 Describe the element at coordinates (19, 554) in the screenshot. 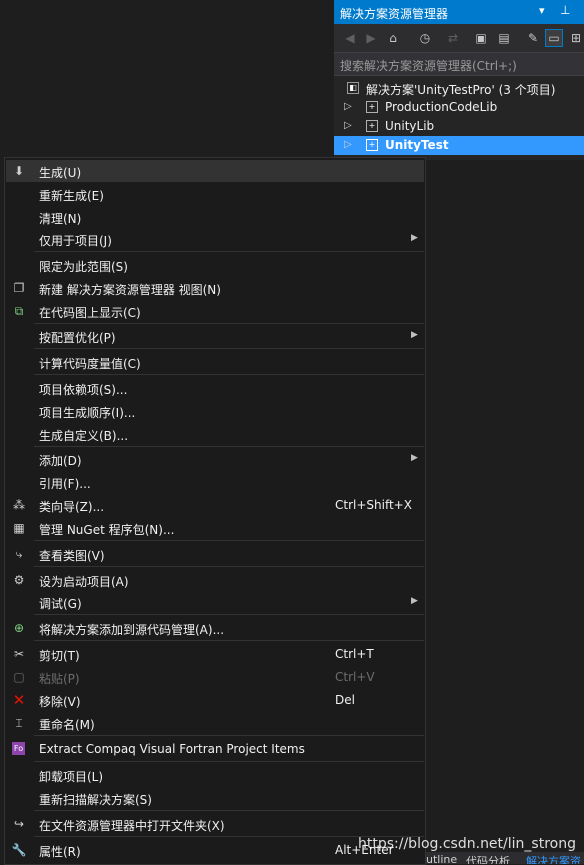

I see `class-diagram-icon: ⤷` at that location.